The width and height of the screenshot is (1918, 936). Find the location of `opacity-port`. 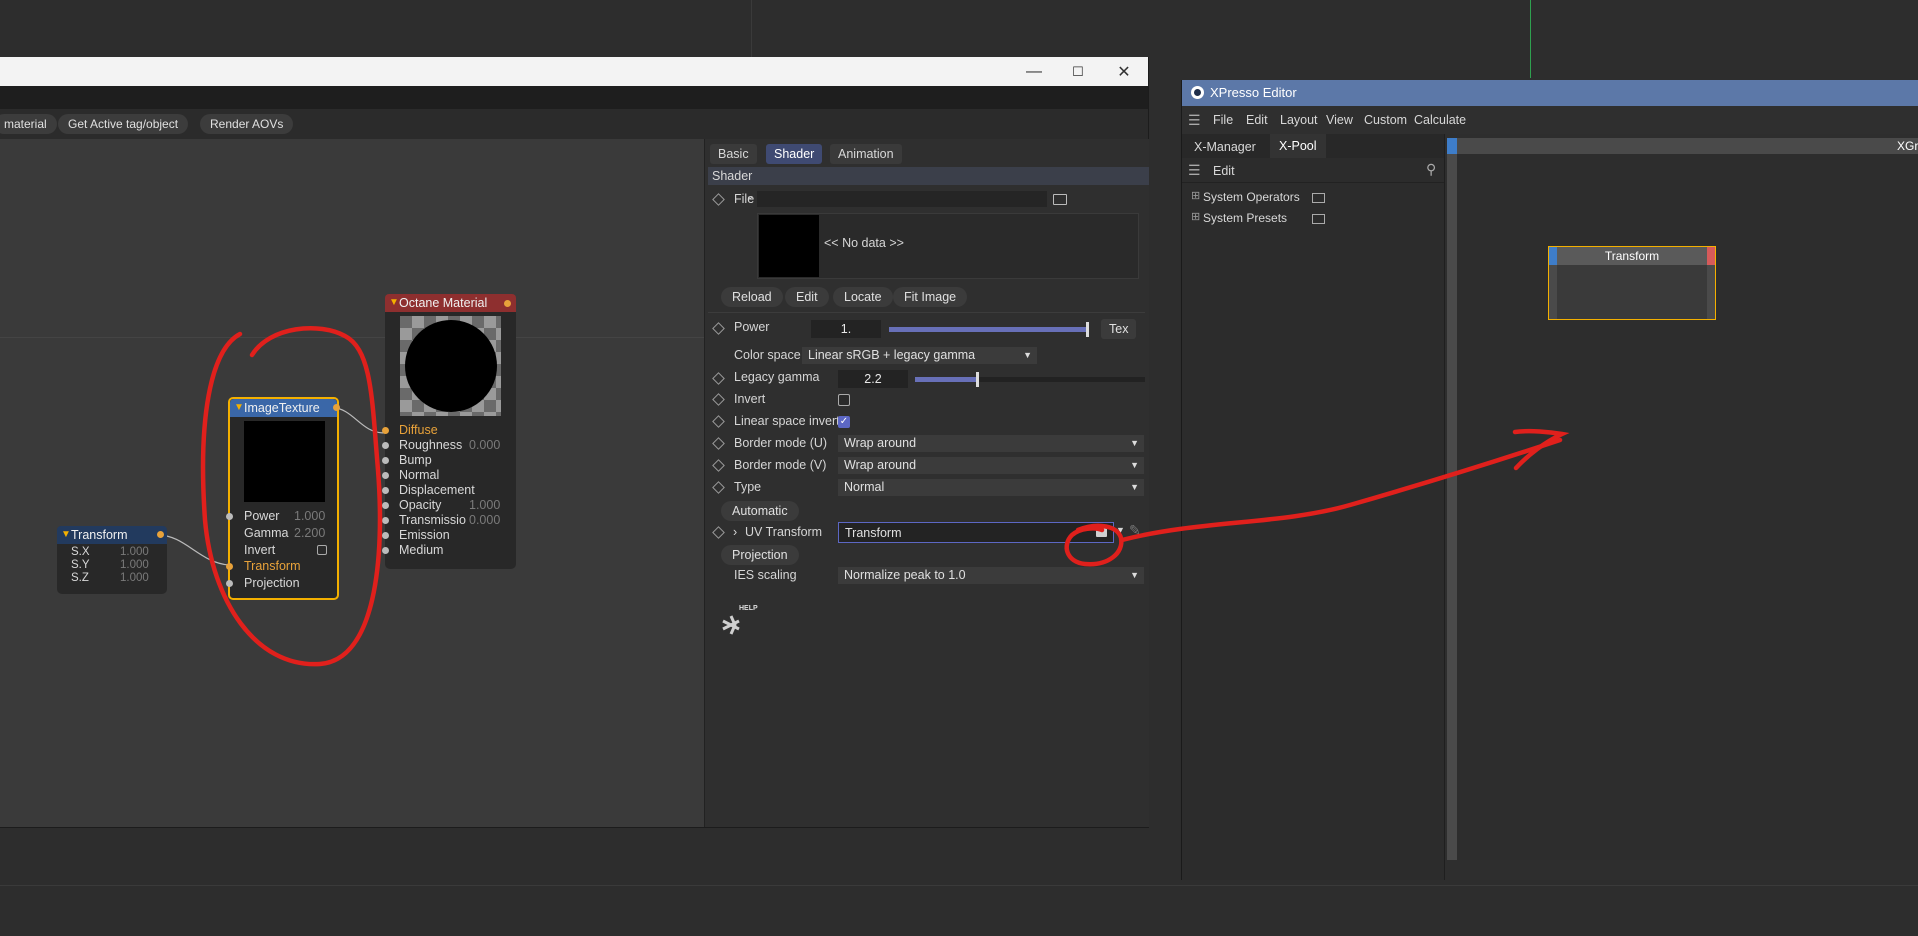

opacity-port is located at coordinates (385, 505).